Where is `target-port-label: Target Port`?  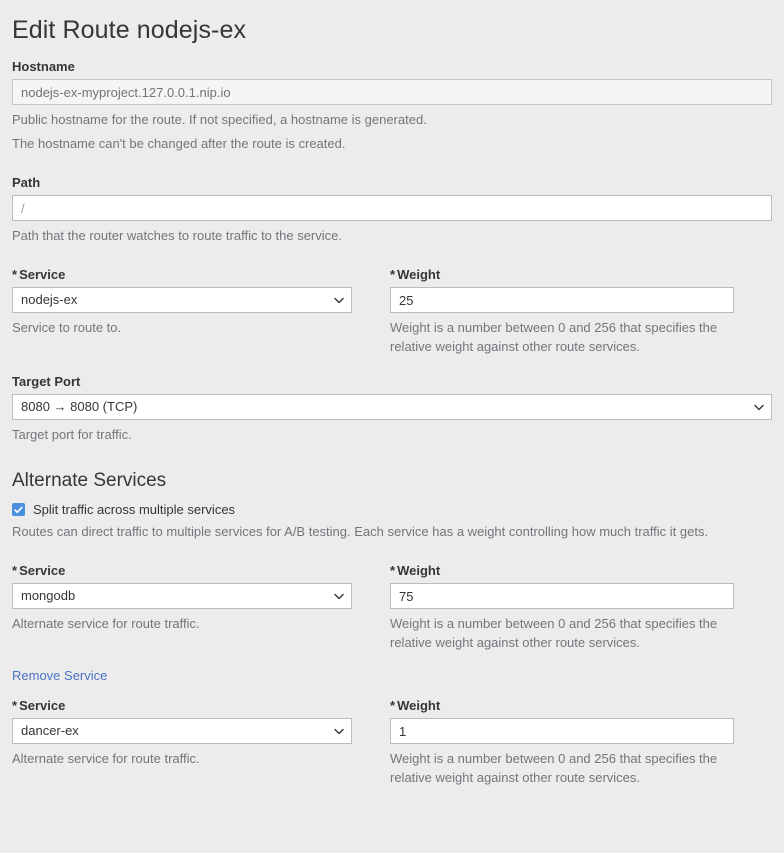
target-port-label: Target Port is located at coordinates (46, 381).